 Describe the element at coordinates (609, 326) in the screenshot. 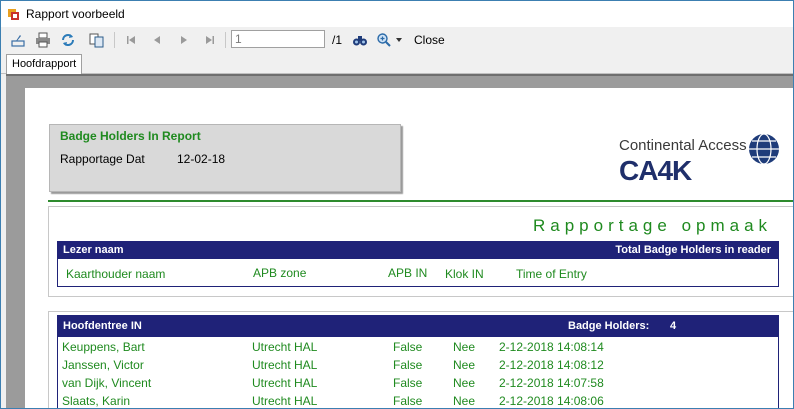

I see `badge-holders-label: Badge Holders:` at that location.